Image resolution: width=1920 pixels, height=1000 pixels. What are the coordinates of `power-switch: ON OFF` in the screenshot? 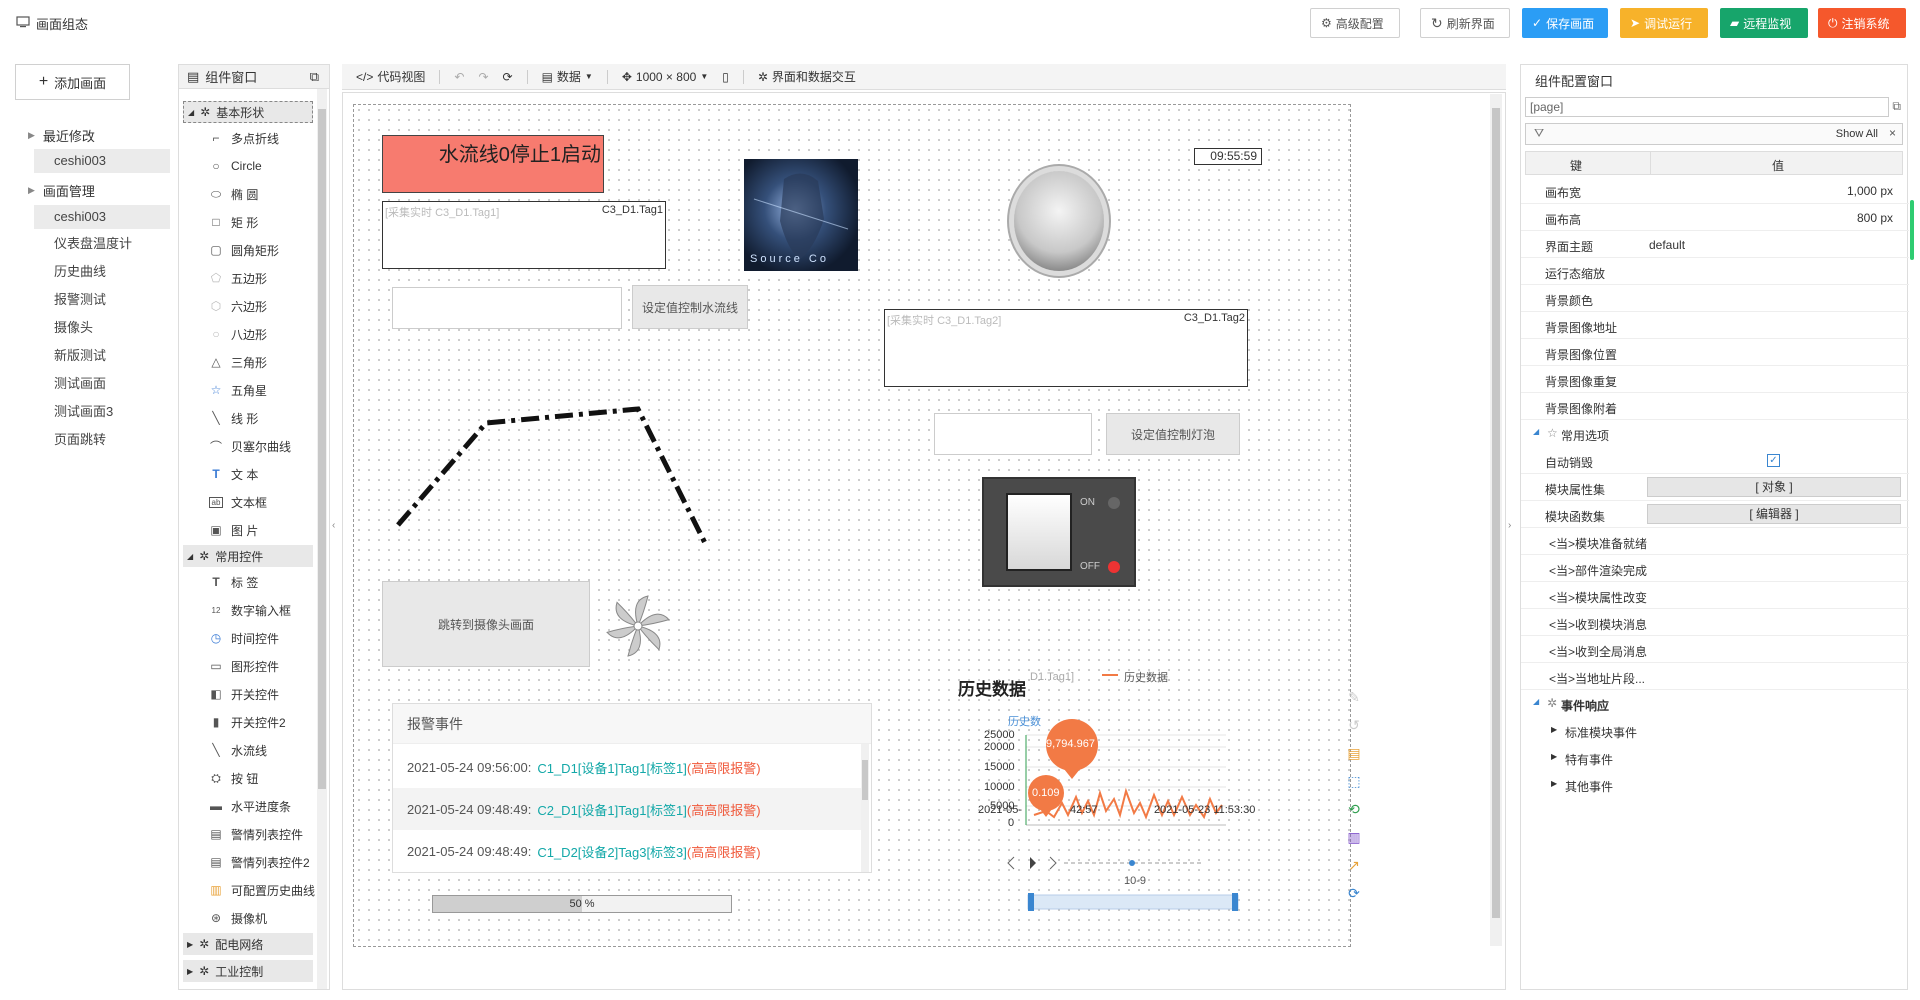 It's located at (1059, 532).